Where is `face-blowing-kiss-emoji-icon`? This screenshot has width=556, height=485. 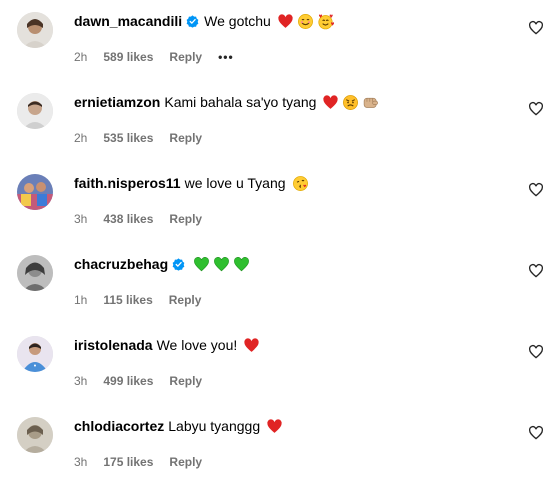 face-blowing-kiss-emoji-icon is located at coordinates (300, 183).